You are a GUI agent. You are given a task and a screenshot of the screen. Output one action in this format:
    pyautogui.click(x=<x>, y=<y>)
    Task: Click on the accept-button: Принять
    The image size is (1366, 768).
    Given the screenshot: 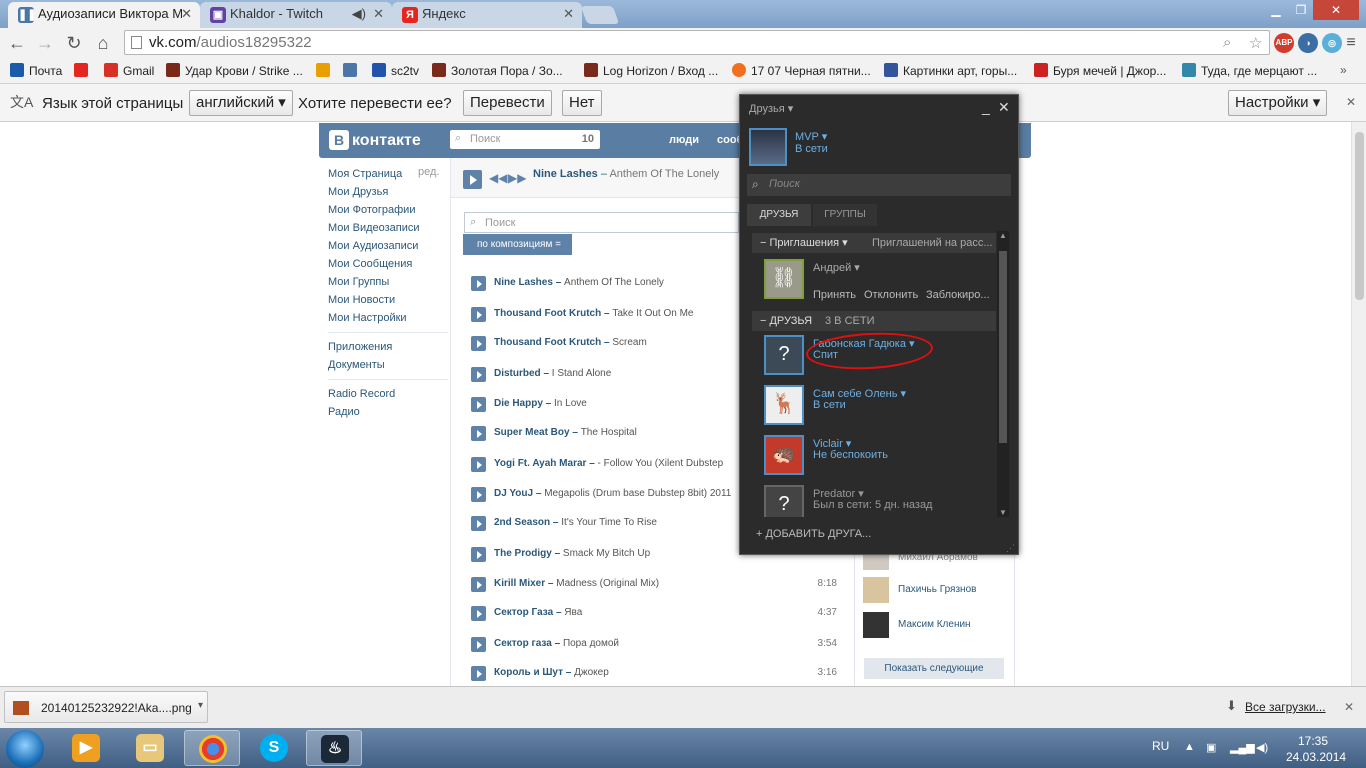 What is the action you would take?
    pyautogui.click(x=834, y=295)
    